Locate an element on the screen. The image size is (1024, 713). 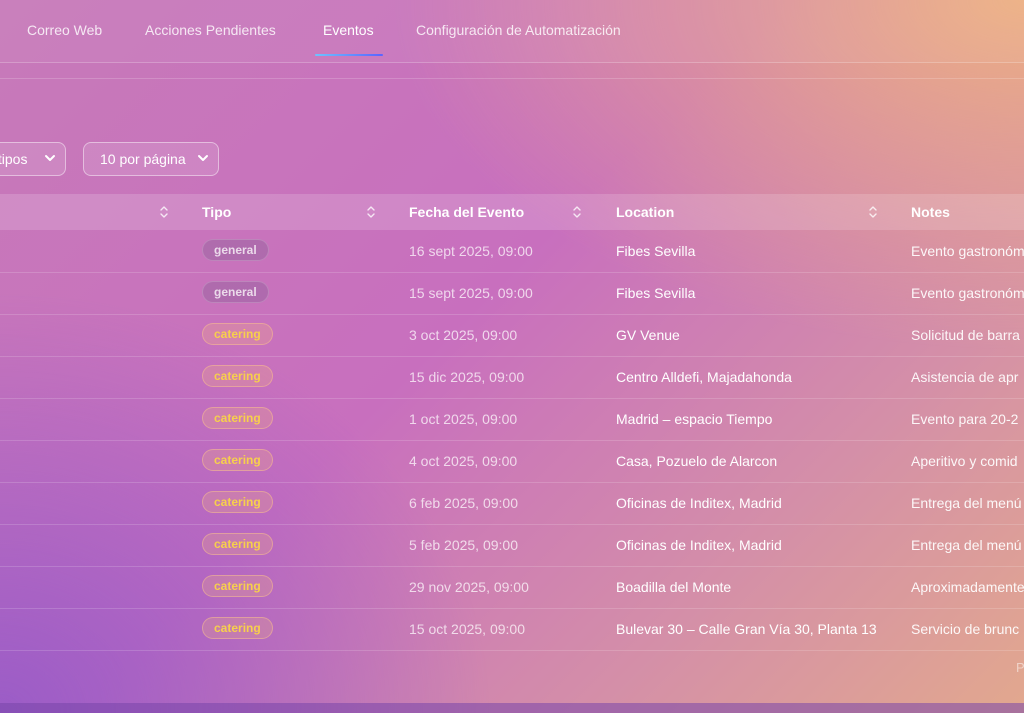
header-location: Location is located at coordinates (645, 212).